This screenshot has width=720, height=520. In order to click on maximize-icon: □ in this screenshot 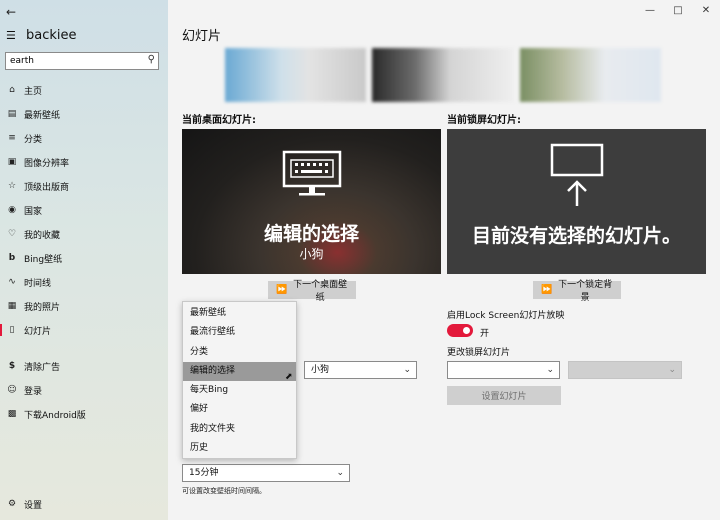, I will do `click(678, 11)`.